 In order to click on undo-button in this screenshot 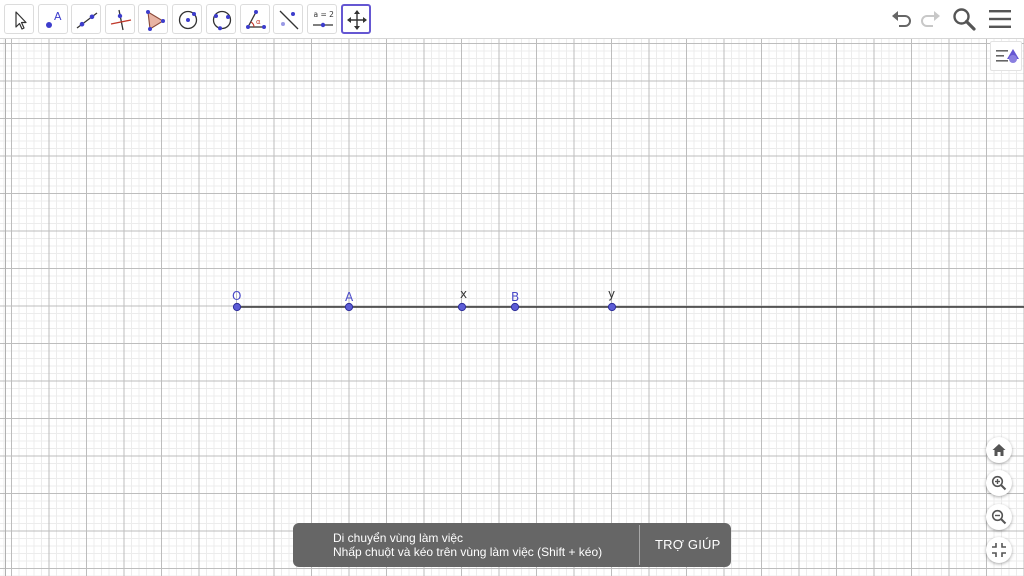, I will do `click(902, 19)`.